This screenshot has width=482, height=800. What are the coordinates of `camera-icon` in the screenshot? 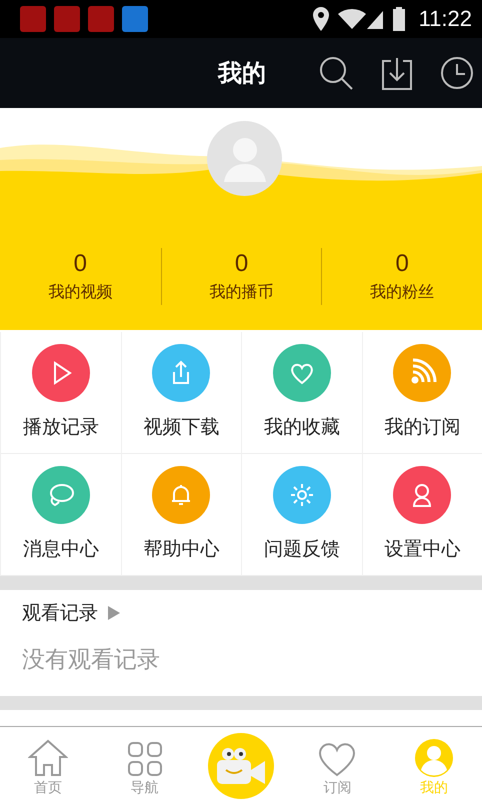 It's located at (240, 766).